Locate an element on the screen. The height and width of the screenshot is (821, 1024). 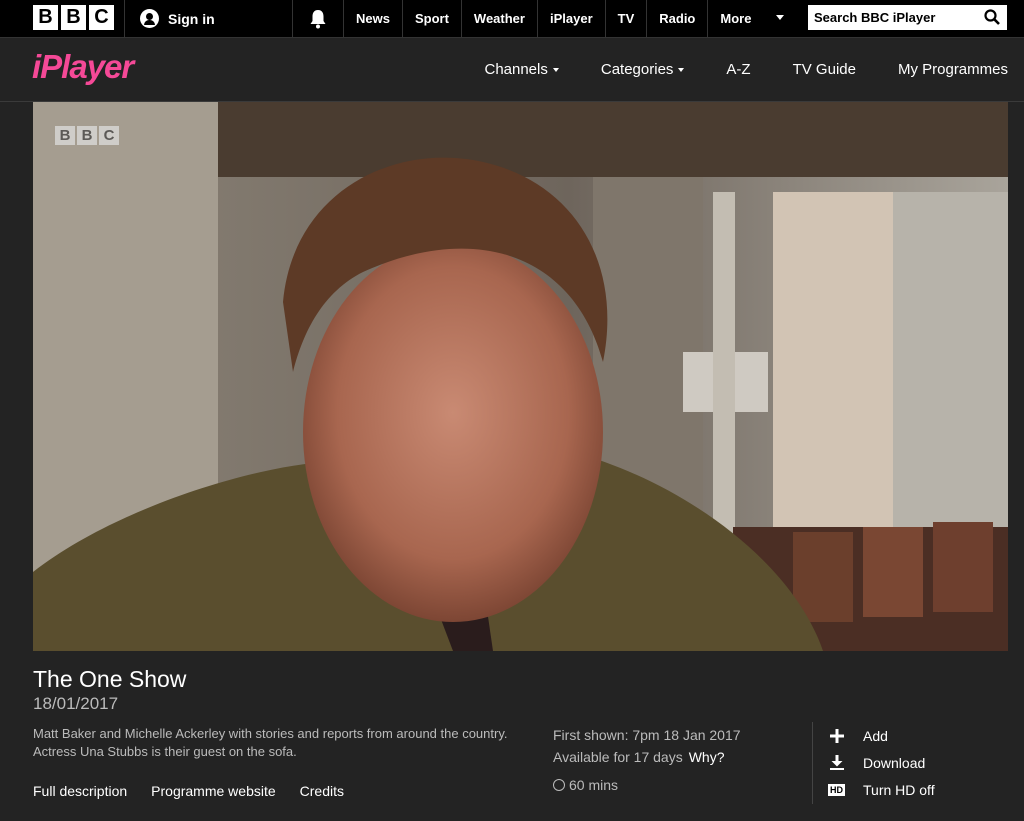
bbc-nav: News Sport Weather iPlayer TV Radio More is located at coordinates (553, 18).